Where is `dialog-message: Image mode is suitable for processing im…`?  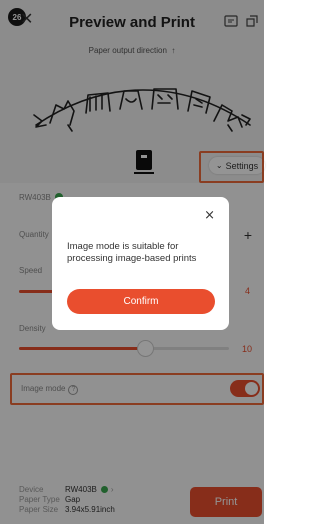
dialog-message: Image mode is suitable for processing im… is located at coordinates (132, 252).